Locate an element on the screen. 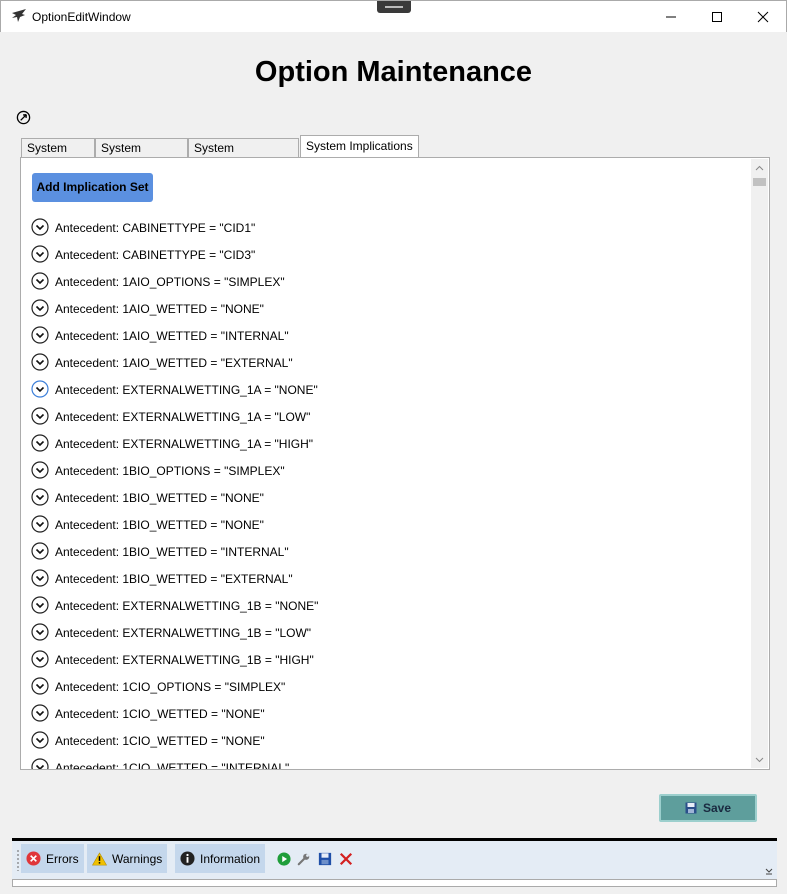 Image resolution: width=787 pixels, height=894 pixels. maximize-button is located at coordinates (717, 16).